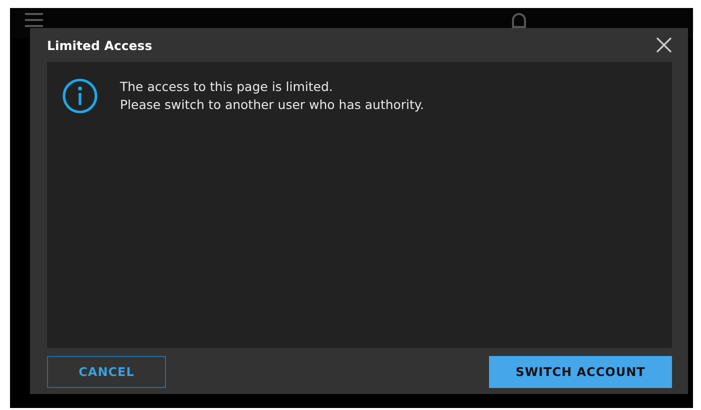  What do you see at coordinates (272, 96) in the screenshot?
I see `dialog-message: The access to this page is limited. Please switch to another user who has authority.` at bounding box center [272, 96].